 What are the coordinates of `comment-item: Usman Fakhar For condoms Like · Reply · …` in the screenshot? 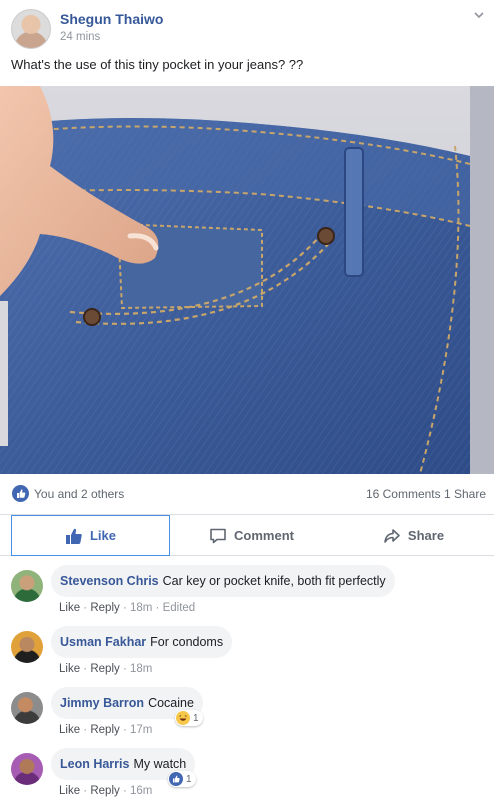 It's located at (247, 653).